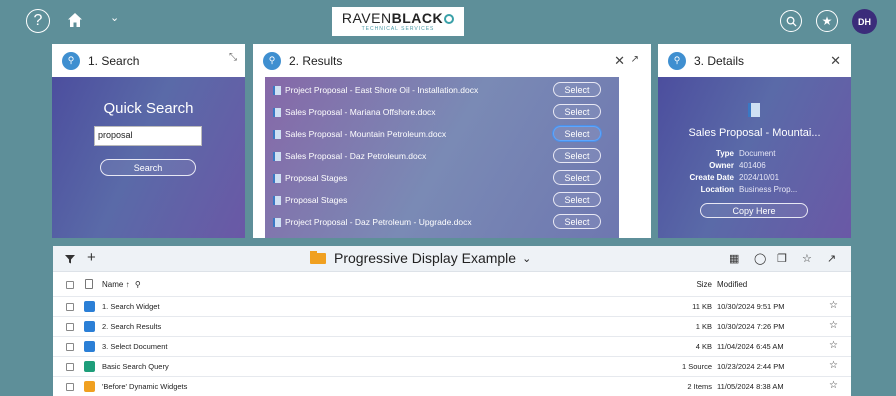 The width and height of the screenshot is (896, 396). Describe the element at coordinates (121, 284) in the screenshot. I see `column-name: Name ↑ ⚲` at that location.